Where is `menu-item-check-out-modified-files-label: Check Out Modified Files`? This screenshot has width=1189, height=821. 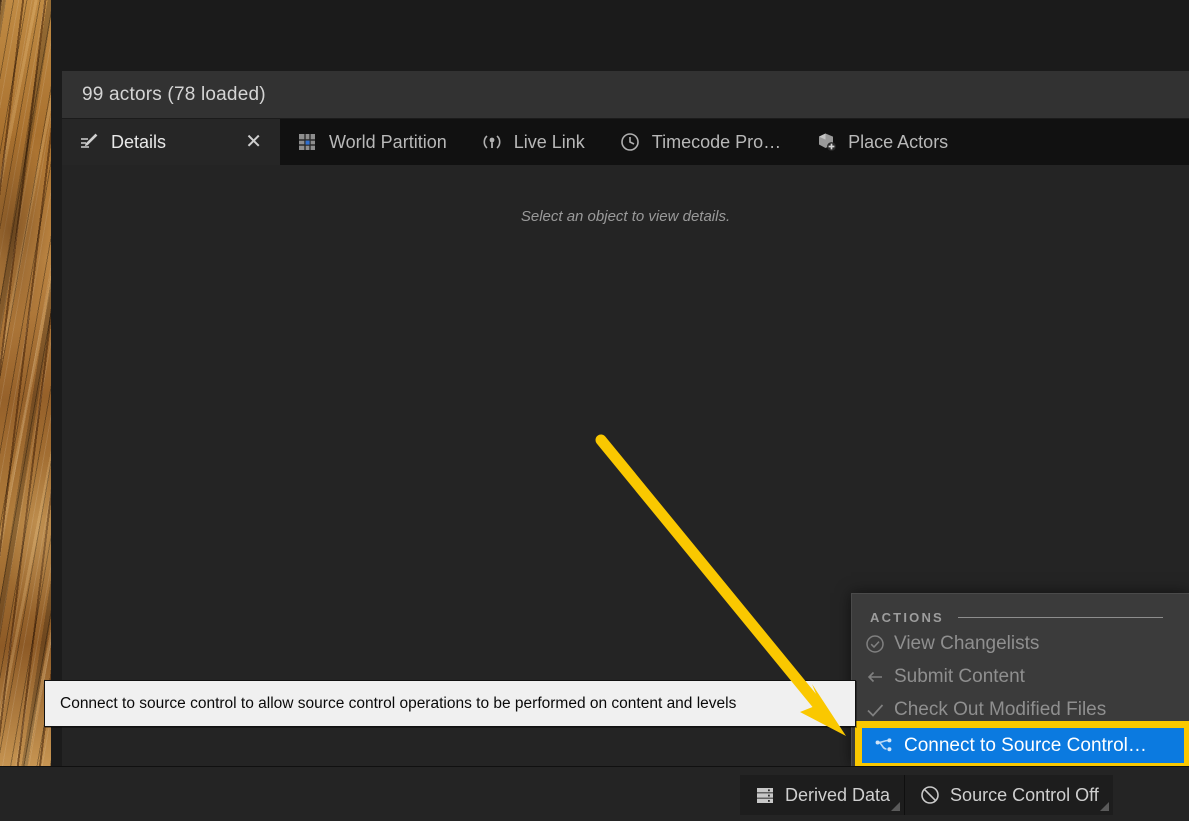 menu-item-check-out-modified-files-label: Check Out Modified Files is located at coordinates (1000, 709).